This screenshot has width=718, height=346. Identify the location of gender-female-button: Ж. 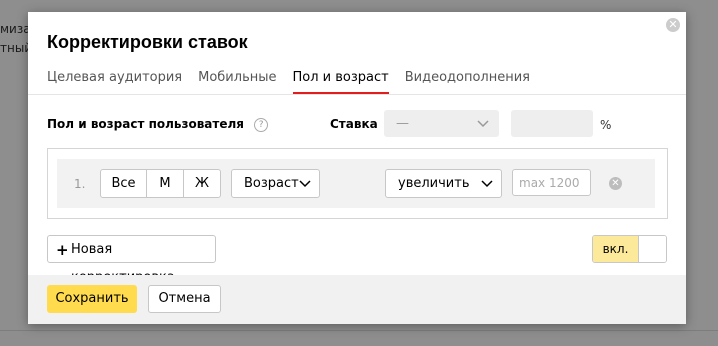
(202, 183).